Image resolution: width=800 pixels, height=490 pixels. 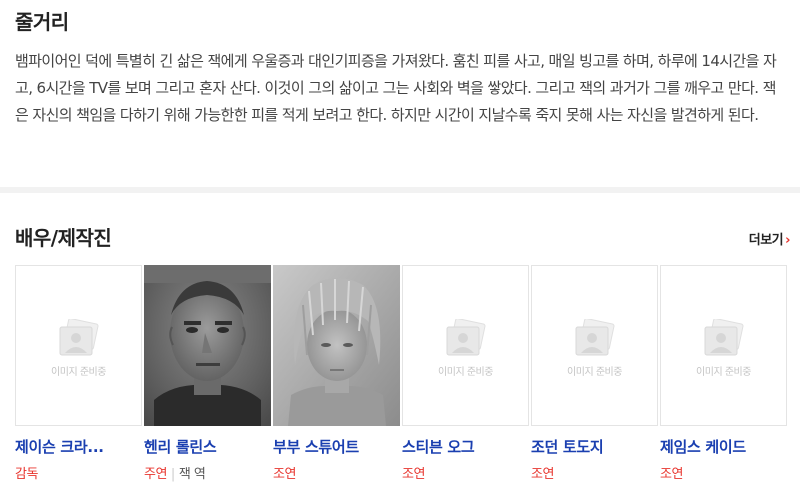 I want to click on portrait-man-image, so click(x=207, y=345).